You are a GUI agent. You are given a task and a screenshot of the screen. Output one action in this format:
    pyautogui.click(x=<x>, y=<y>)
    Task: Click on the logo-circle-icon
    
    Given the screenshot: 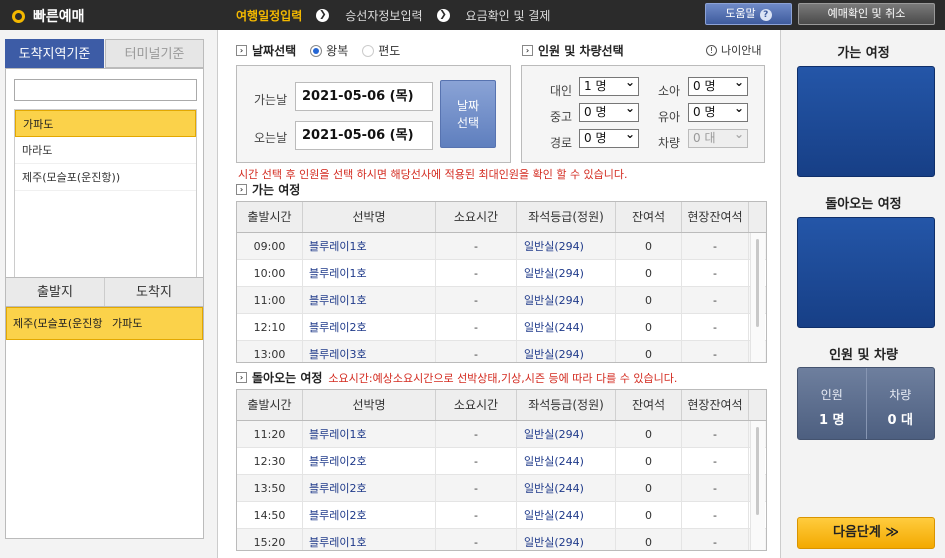 What is the action you would take?
    pyautogui.click(x=18, y=16)
    